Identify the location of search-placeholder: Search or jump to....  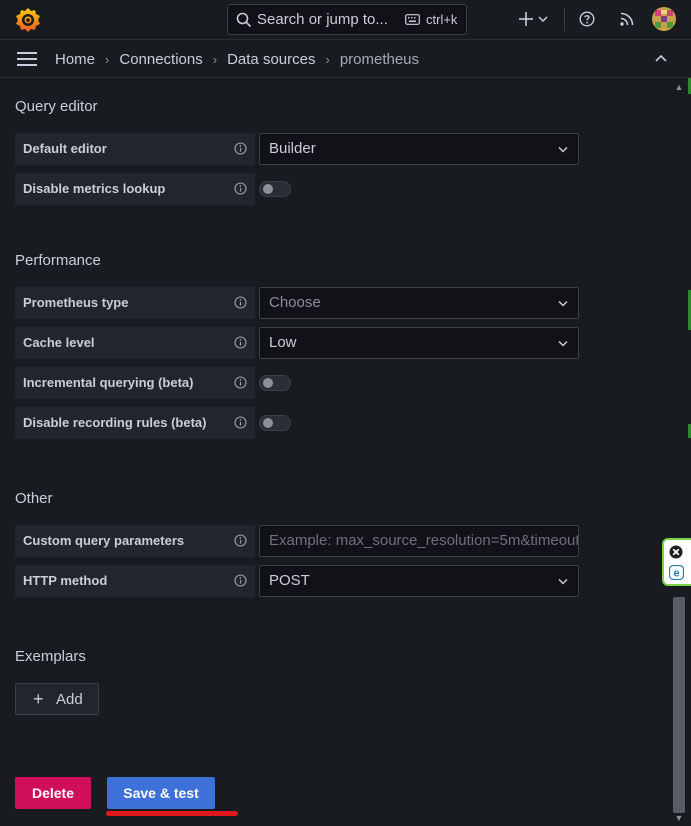
(322, 19).